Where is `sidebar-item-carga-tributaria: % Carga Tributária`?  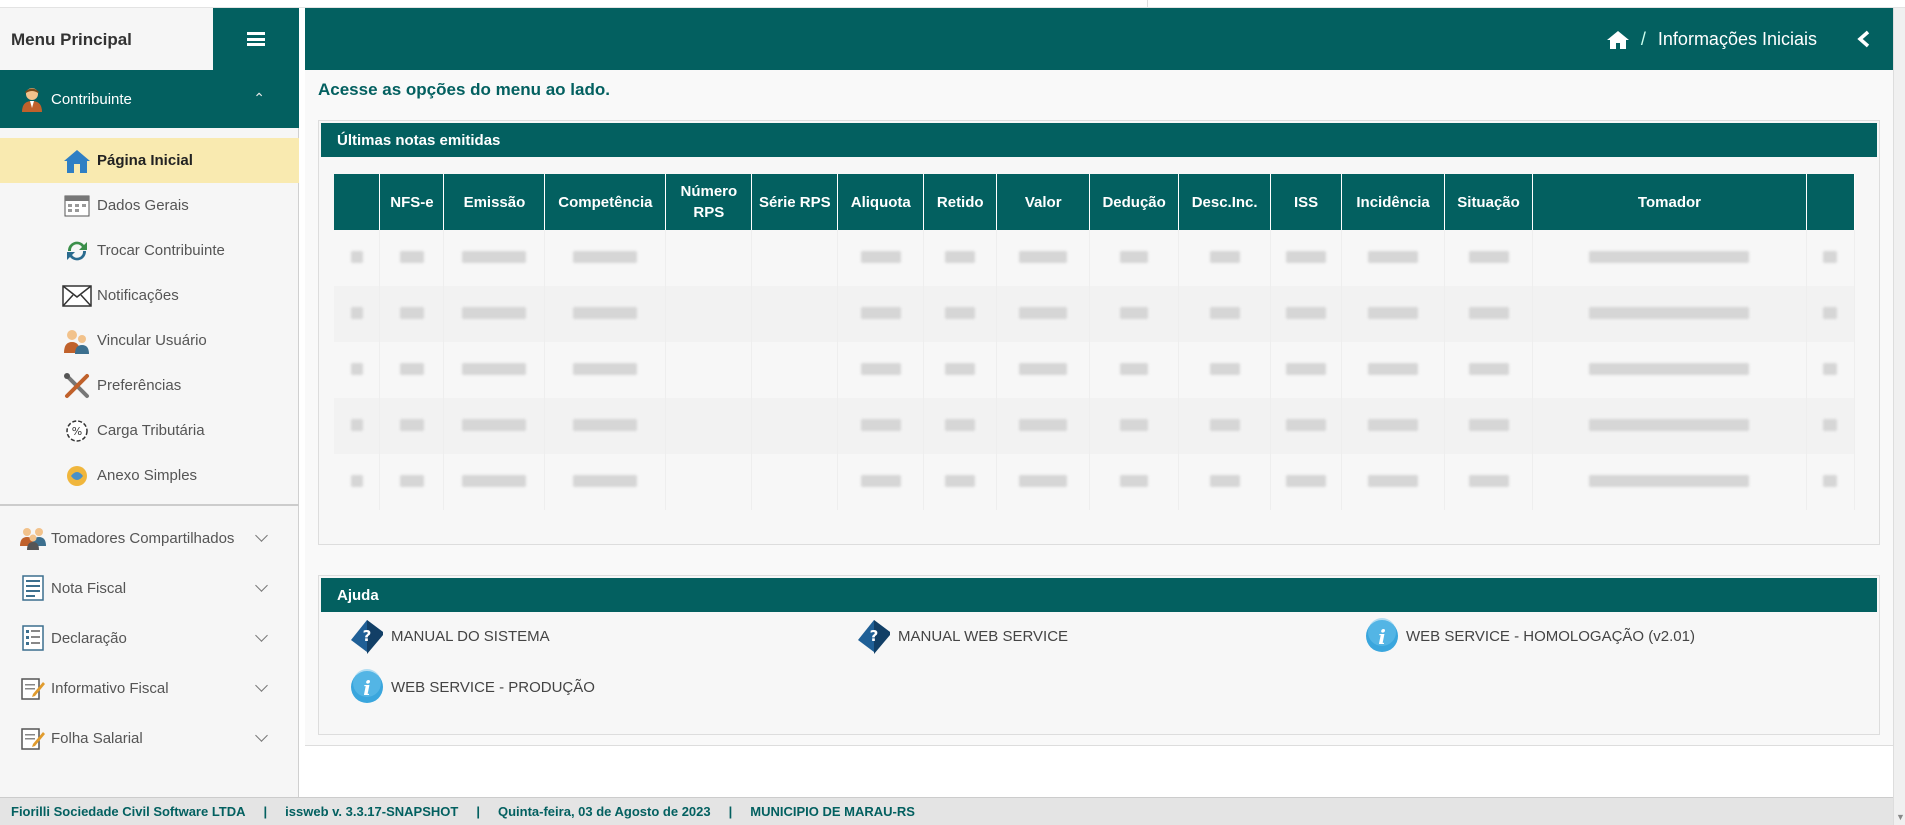 sidebar-item-carga-tributaria: % Carga Tributária is located at coordinates (149, 430).